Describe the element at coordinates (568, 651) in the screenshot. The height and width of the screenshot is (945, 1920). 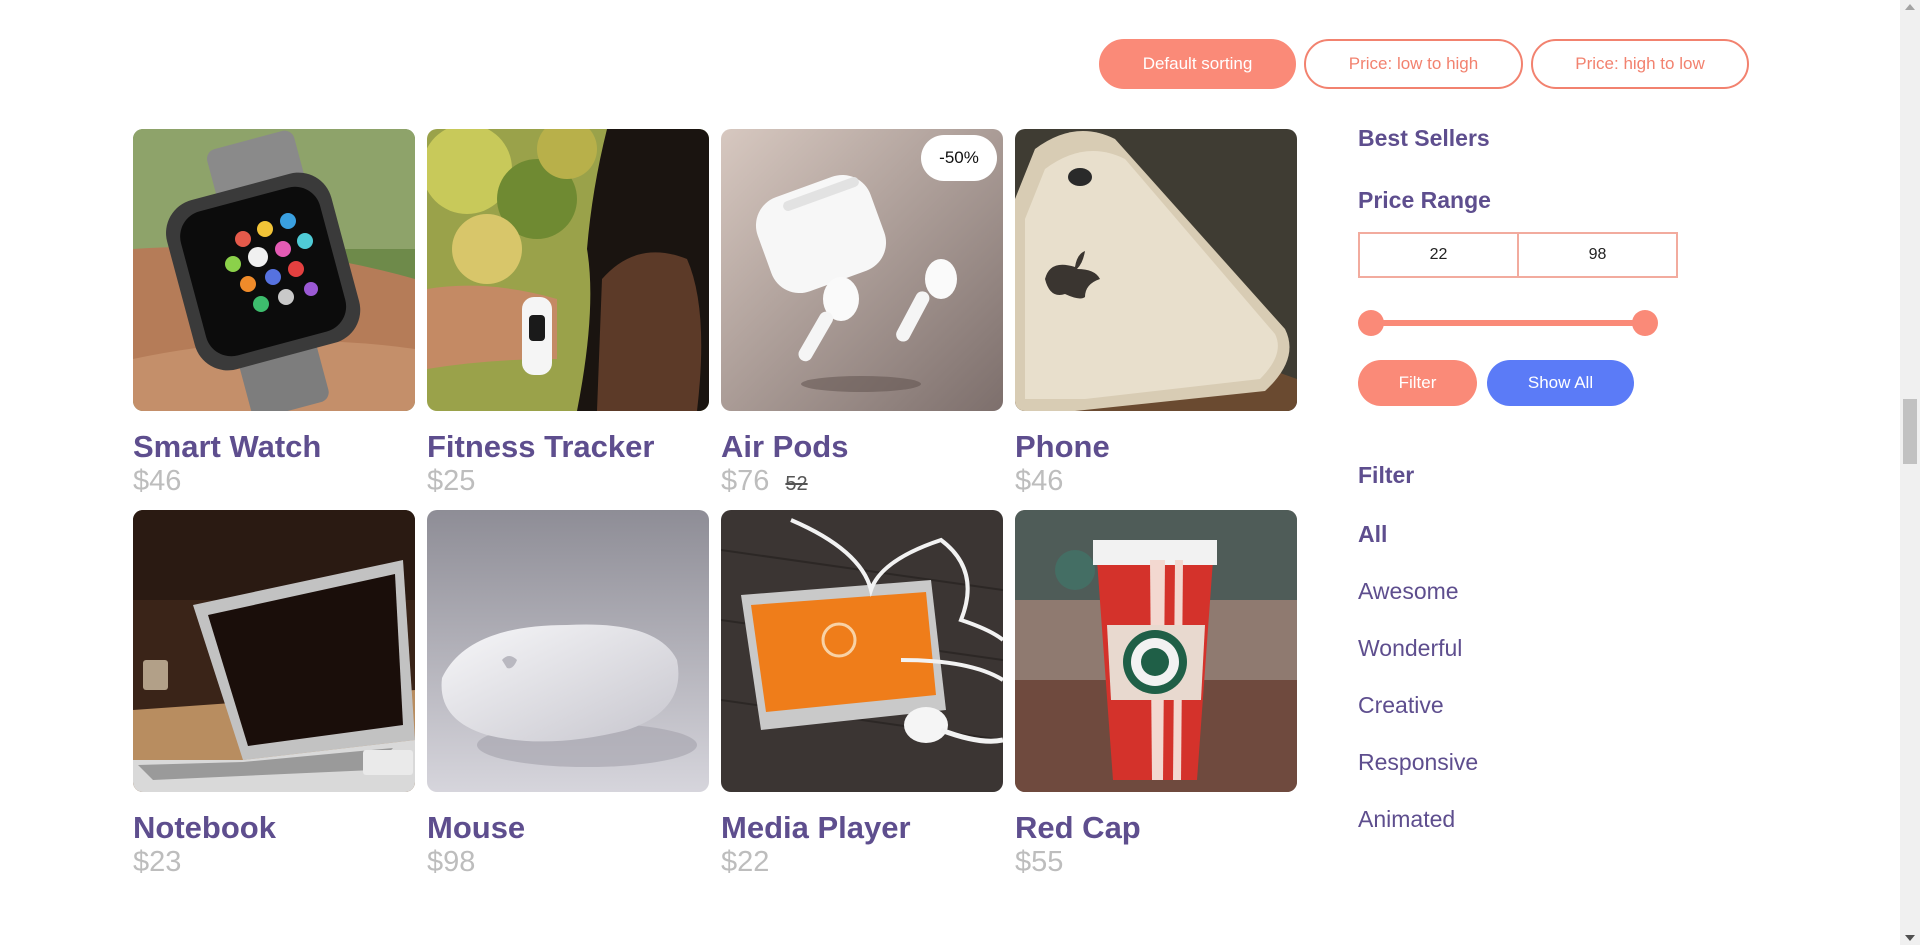
I see `mouse-image` at that location.